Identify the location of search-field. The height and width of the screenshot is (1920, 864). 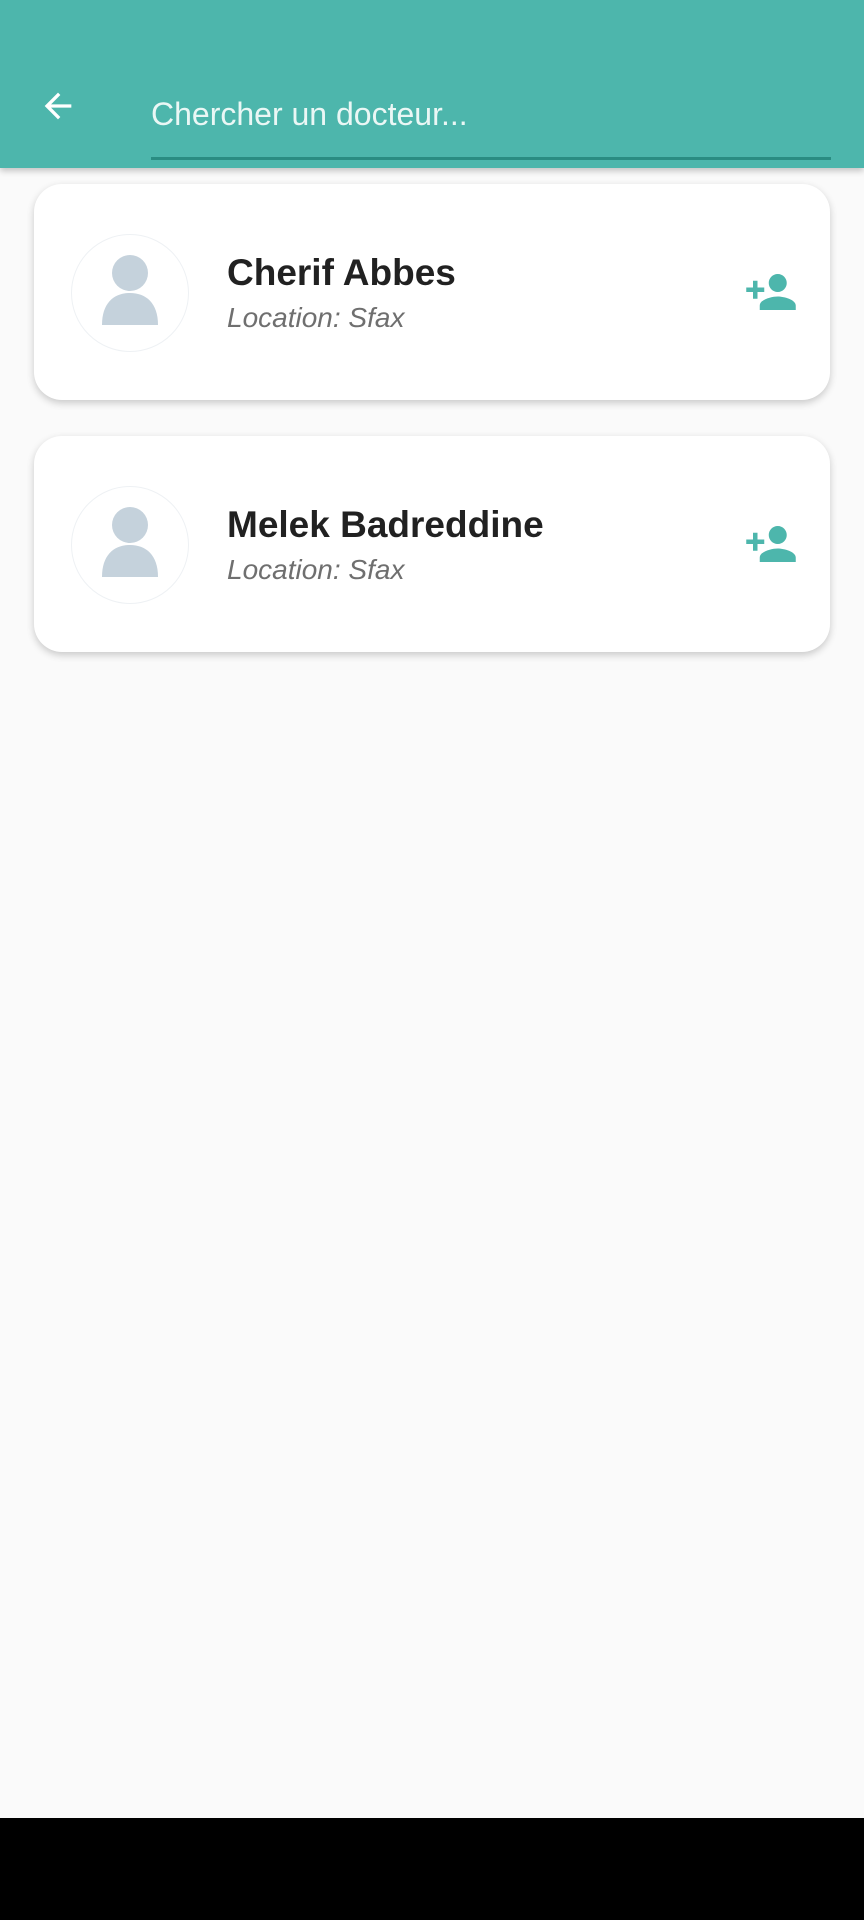
(491, 115).